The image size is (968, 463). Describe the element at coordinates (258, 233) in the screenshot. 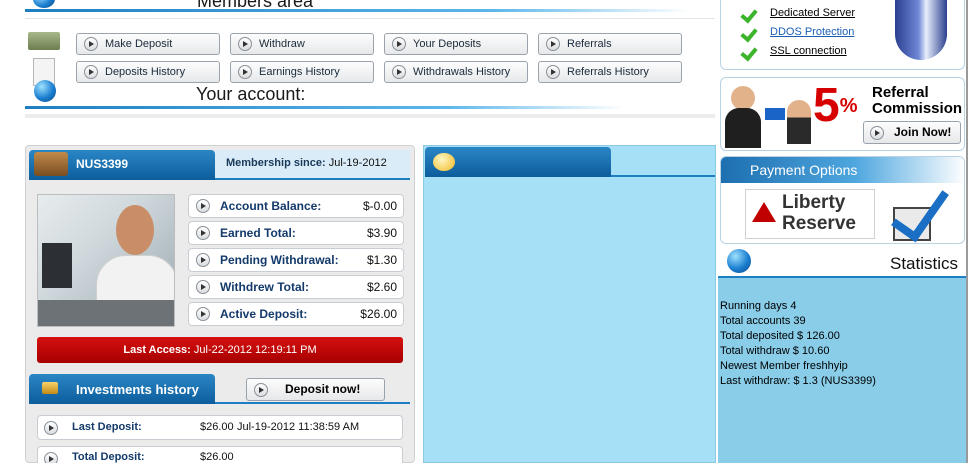

I see `row-label: Earned Total:` at that location.